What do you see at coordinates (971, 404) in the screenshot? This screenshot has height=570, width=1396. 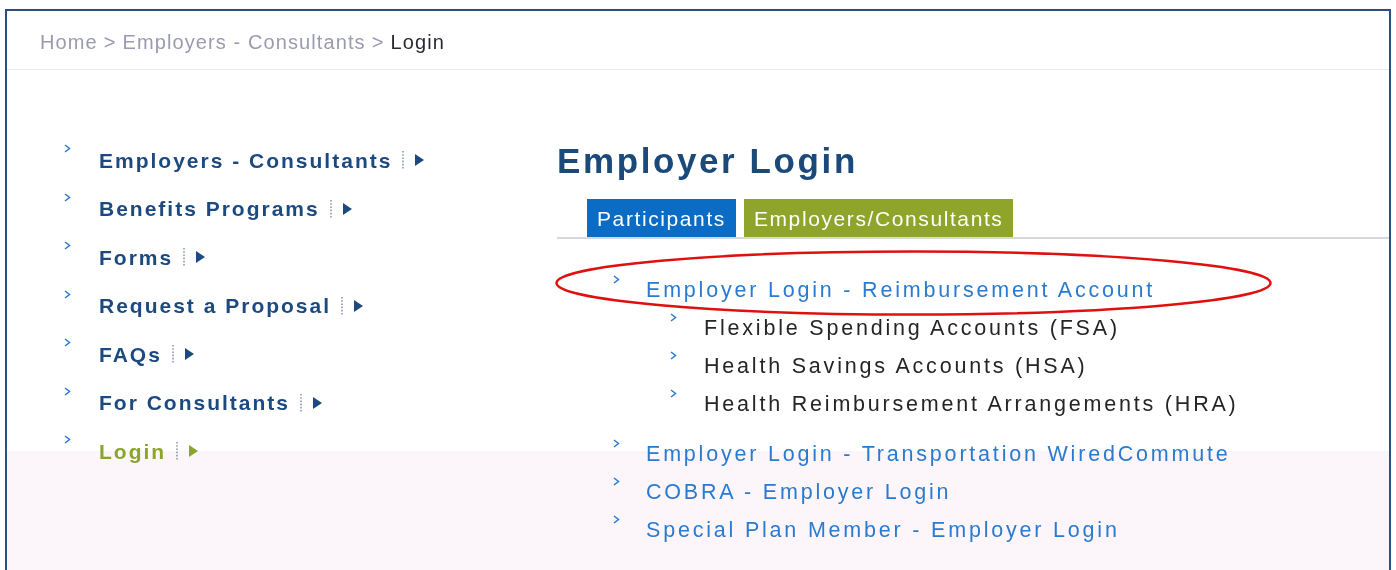 I see `plan-link: Health Reimbursement Arrangements (HRA)` at bounding box center [971, 404].